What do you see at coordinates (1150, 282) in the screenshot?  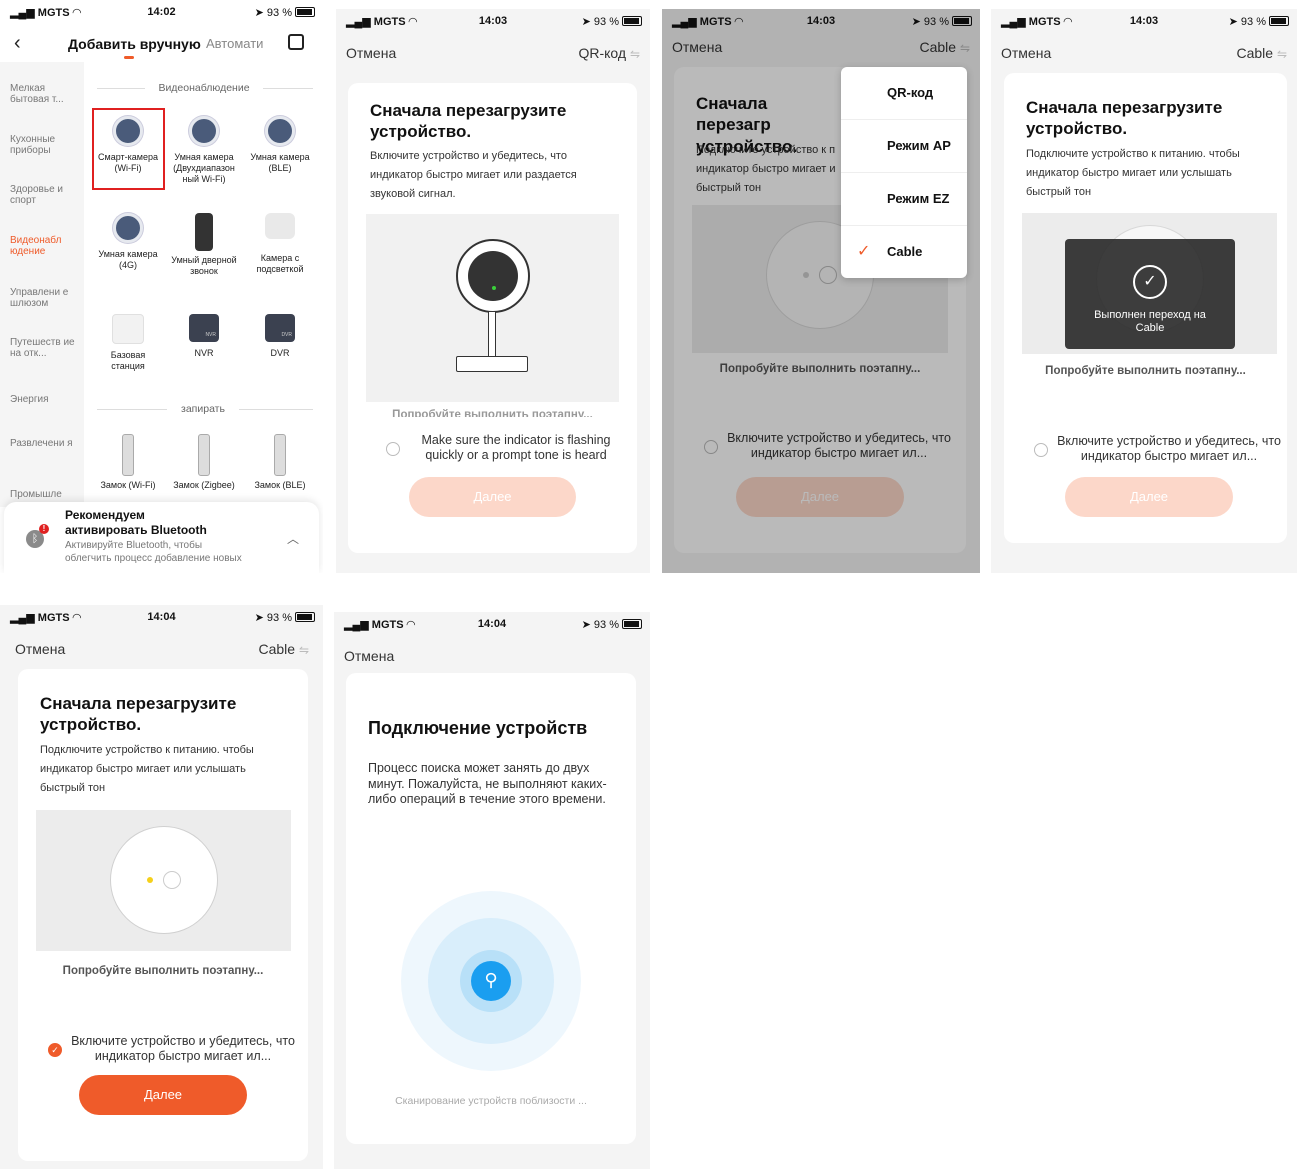 I see `check-circle-icon: ✓` at bounding box center [1150, 282].